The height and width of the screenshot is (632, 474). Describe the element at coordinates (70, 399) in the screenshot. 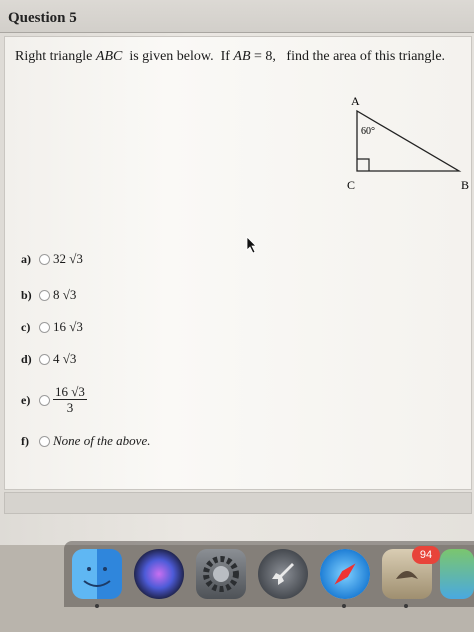

I see `fraction: 16 √3 3` at that location.